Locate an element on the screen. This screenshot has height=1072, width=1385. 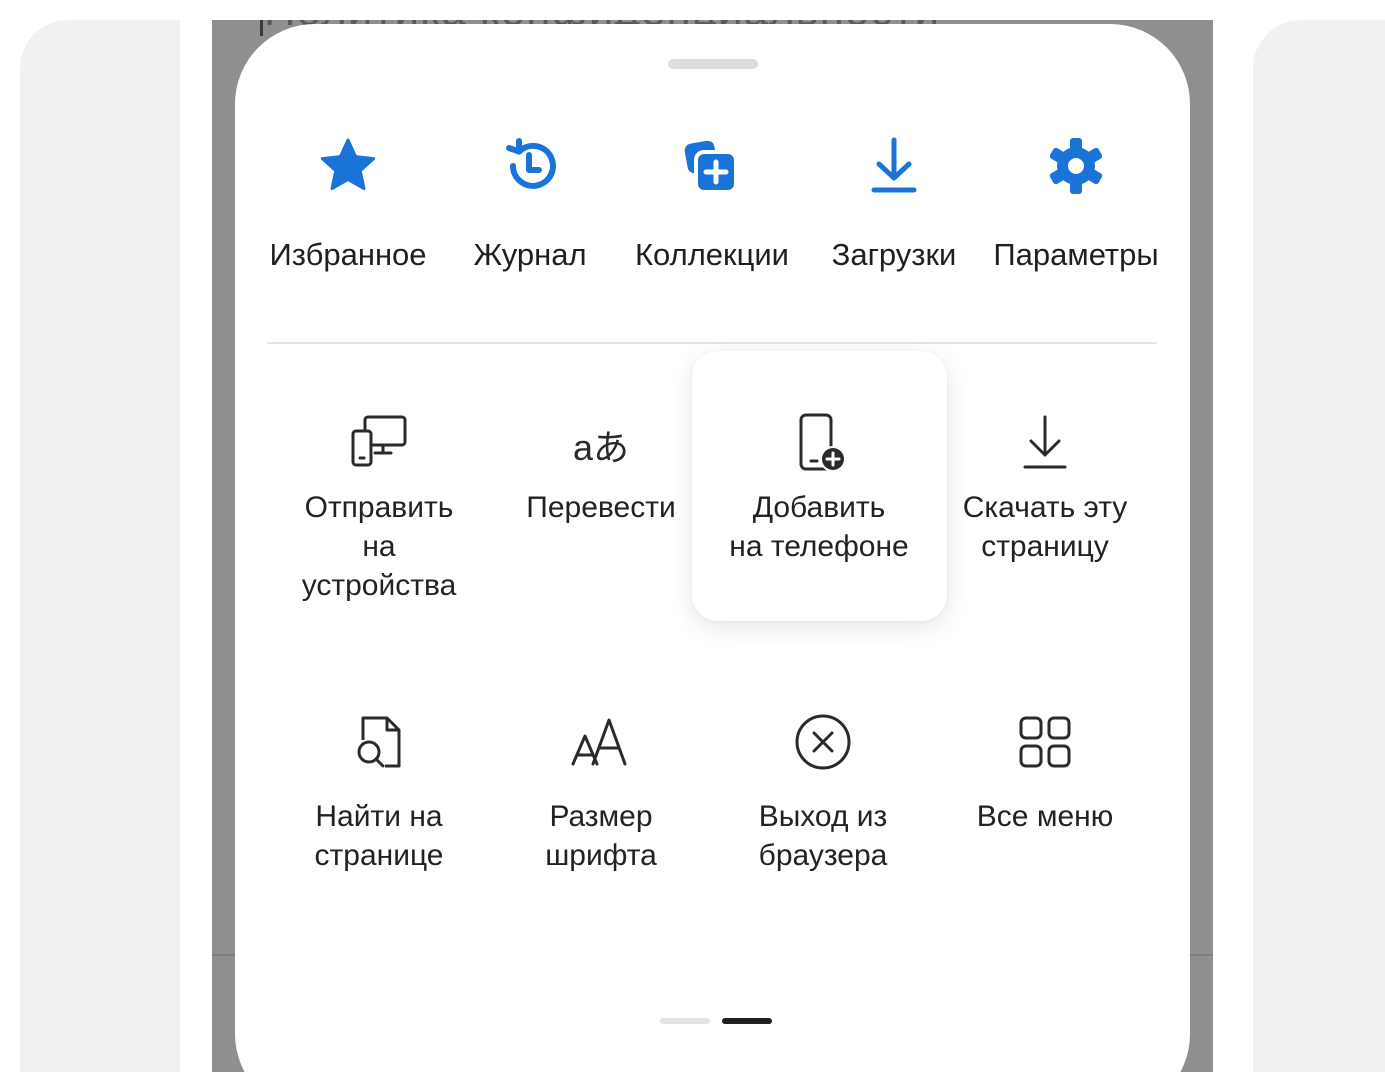
next-card is located at coordinates (1319, 546).